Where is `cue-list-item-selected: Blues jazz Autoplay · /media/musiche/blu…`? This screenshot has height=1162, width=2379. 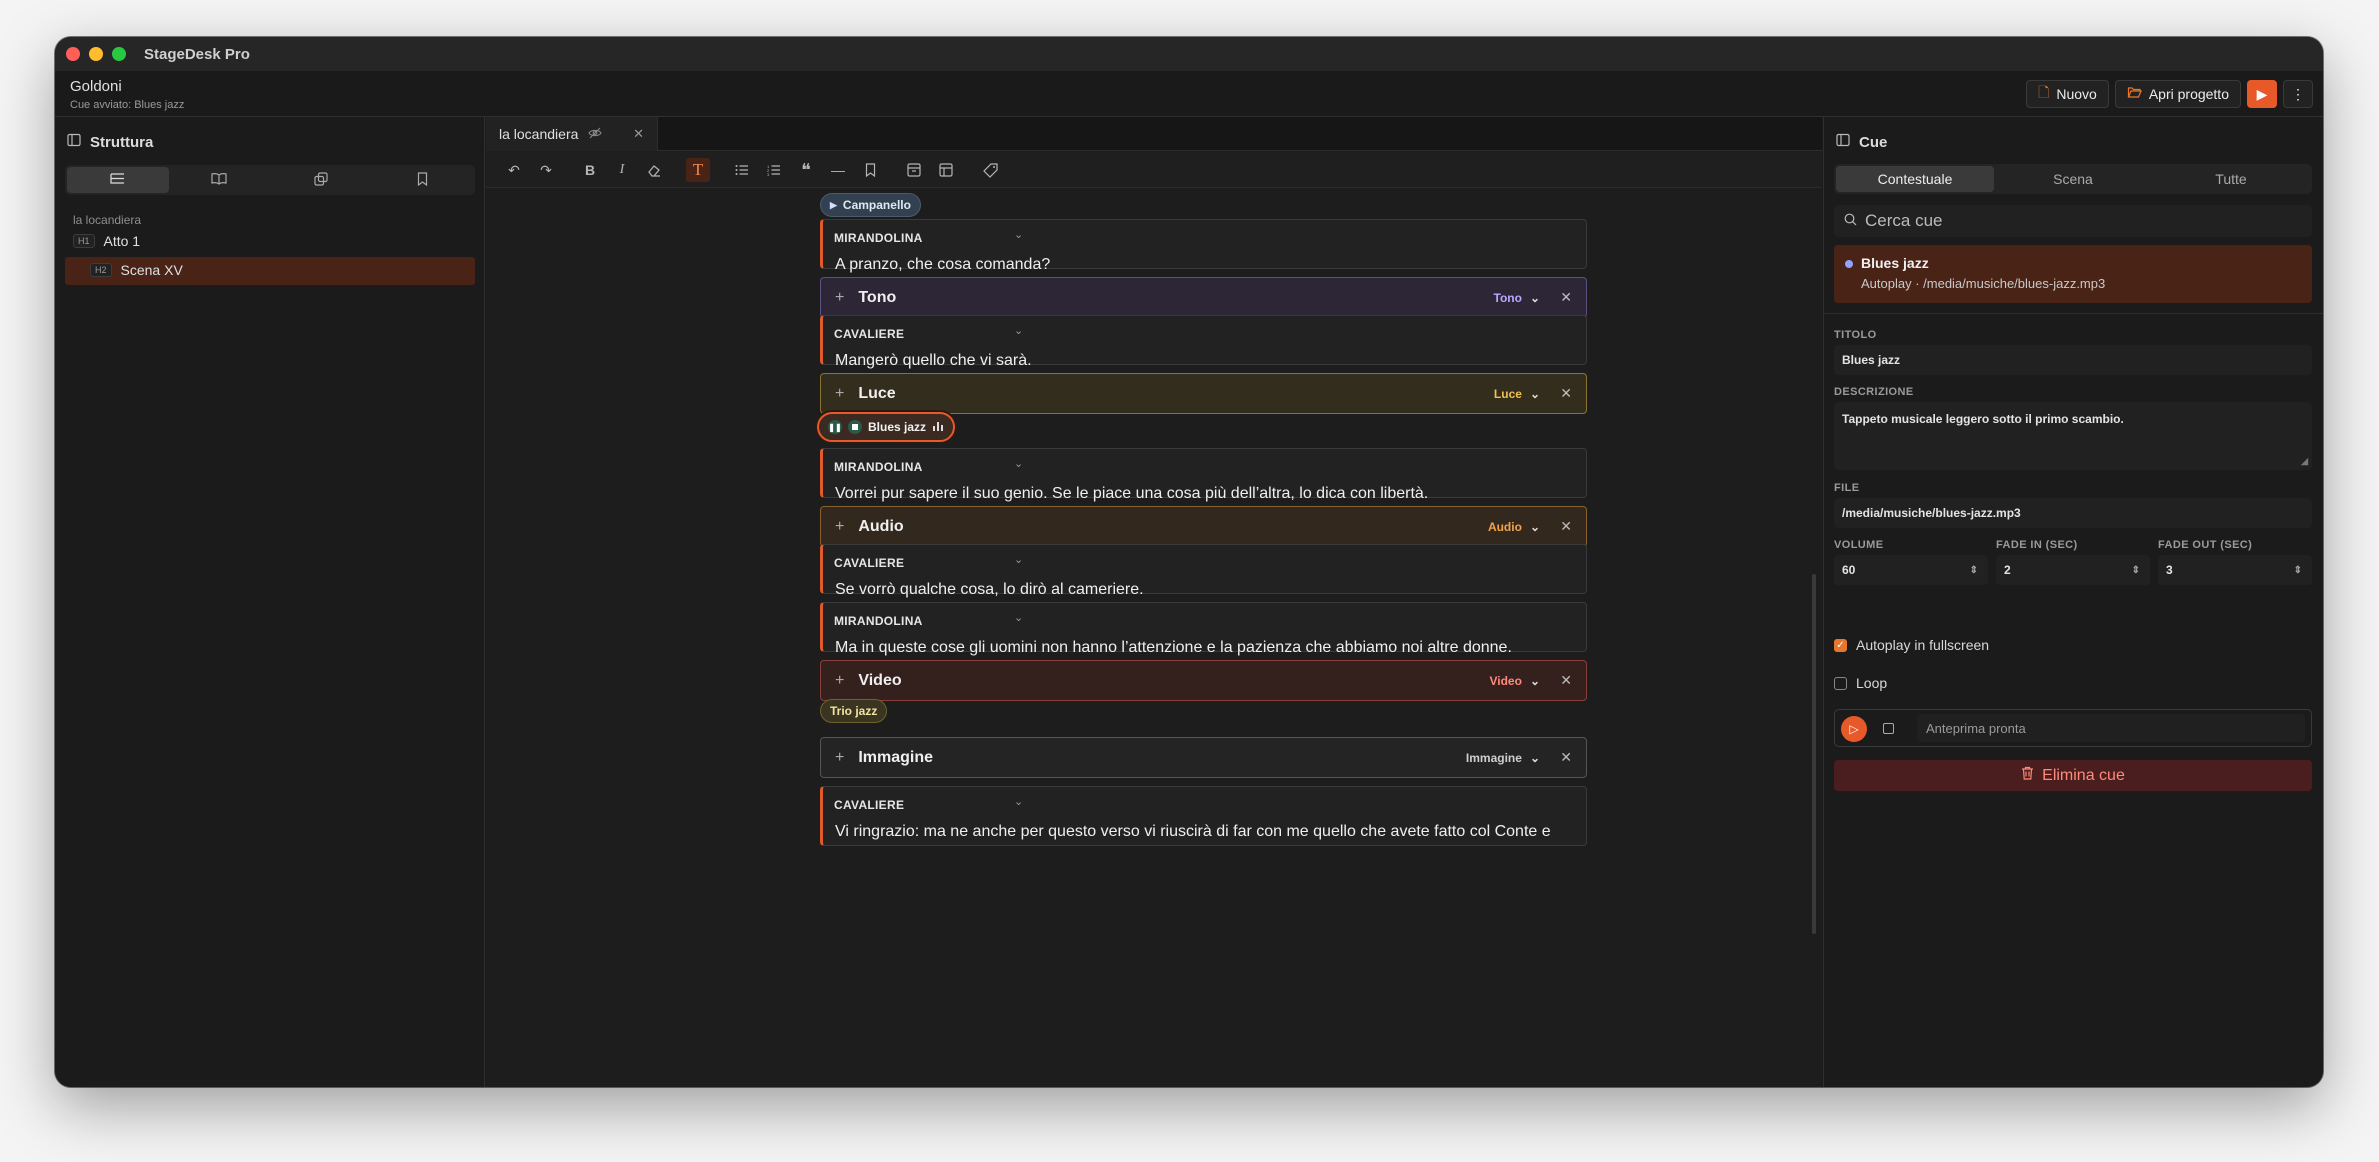 cue-list-item-selected: Blues jazz Autoplay · /media/musiche/blu… is located at coordinates (2073, 274).